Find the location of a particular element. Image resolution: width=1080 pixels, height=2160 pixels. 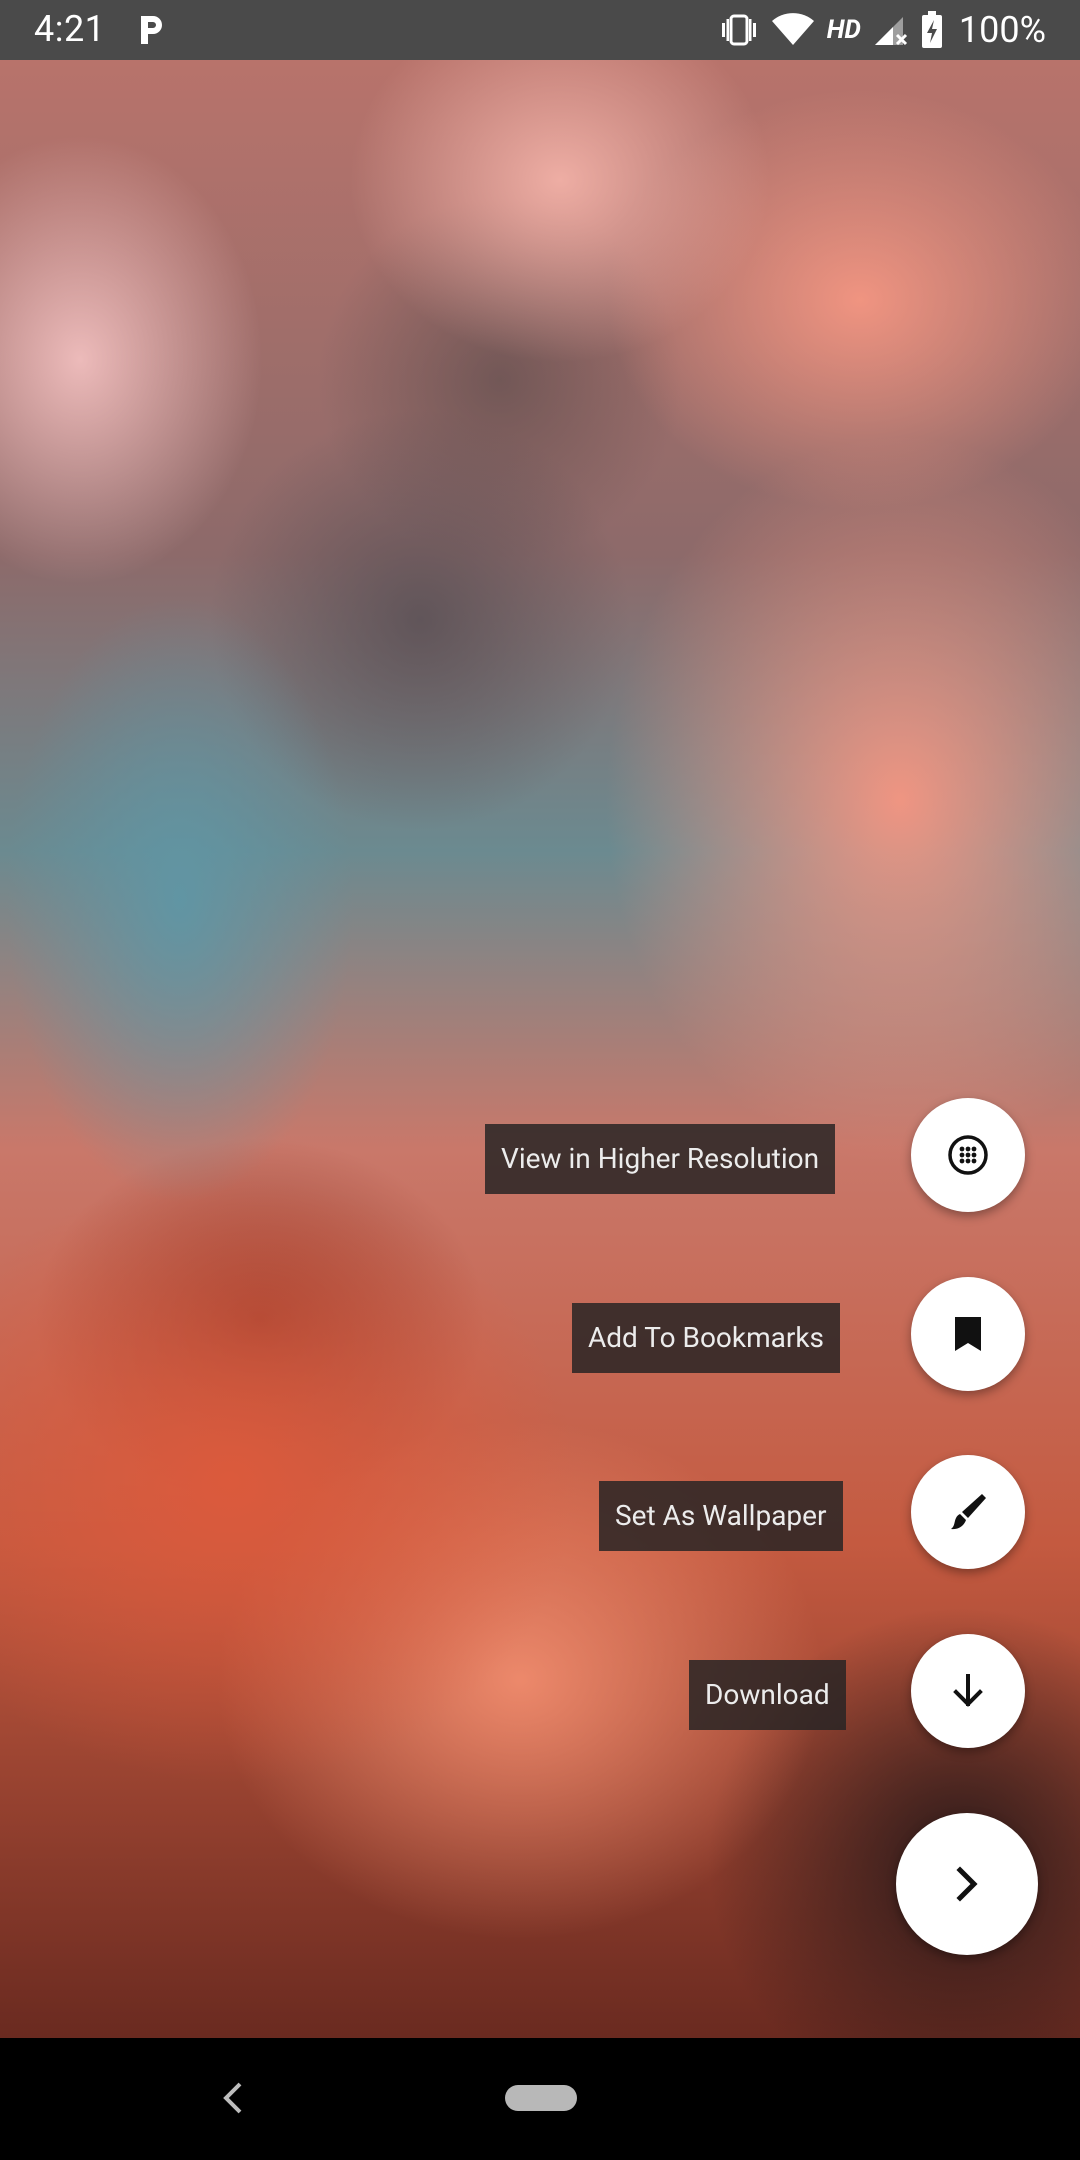

bookmark-icon is located at coordinates (968, 1334).